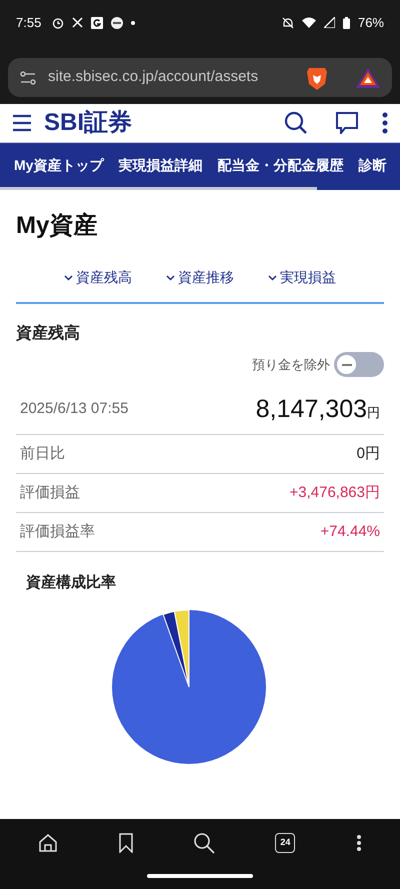 This screenshot has width=400, height=889. Describe the element at coordinates (350, 532) in the screenshot. I see `row-value: +74.44%` at that location.